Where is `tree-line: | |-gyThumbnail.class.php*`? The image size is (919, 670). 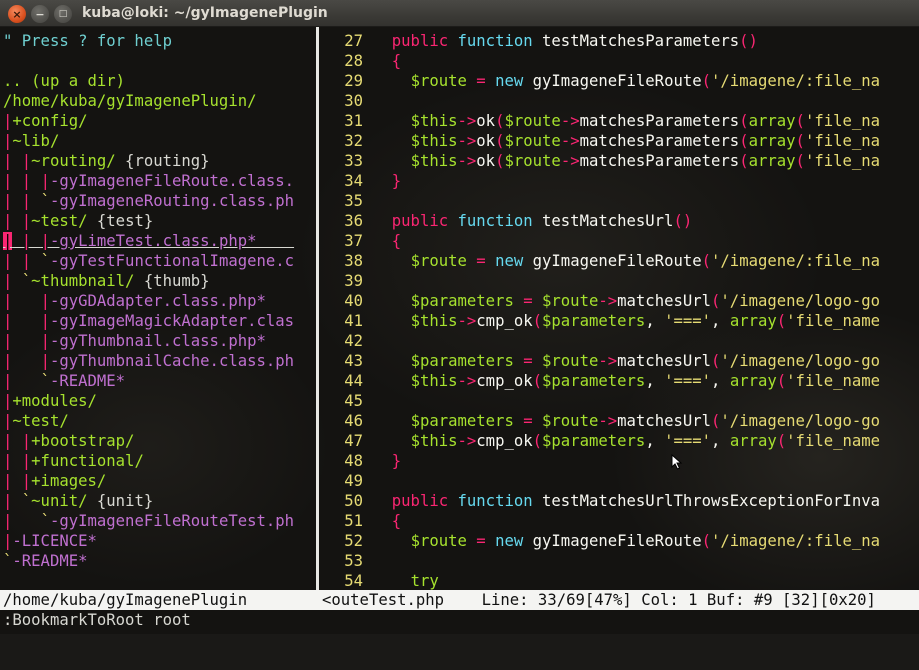 tree-line: | |-gyThumbnail.class.php* is located at coordinates (156, 341).